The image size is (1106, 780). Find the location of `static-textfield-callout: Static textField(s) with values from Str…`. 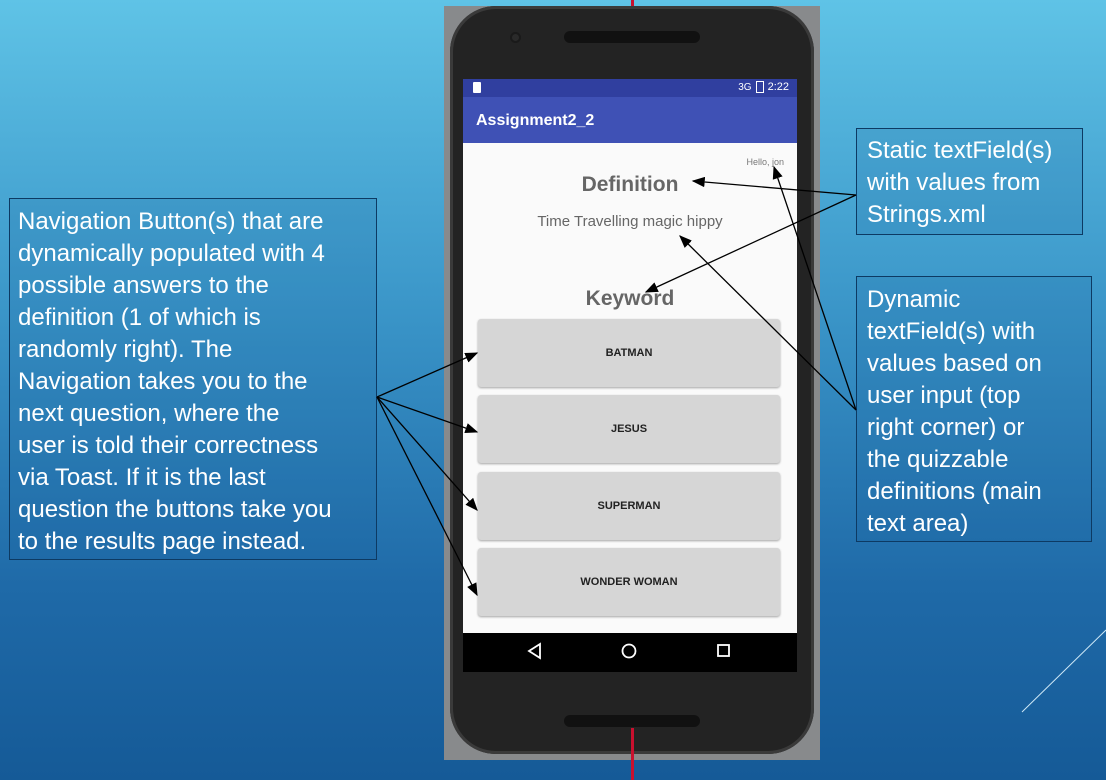

static-textfield-callout: Static textField(s) with values from Str… is located at coordinates (969, 181).